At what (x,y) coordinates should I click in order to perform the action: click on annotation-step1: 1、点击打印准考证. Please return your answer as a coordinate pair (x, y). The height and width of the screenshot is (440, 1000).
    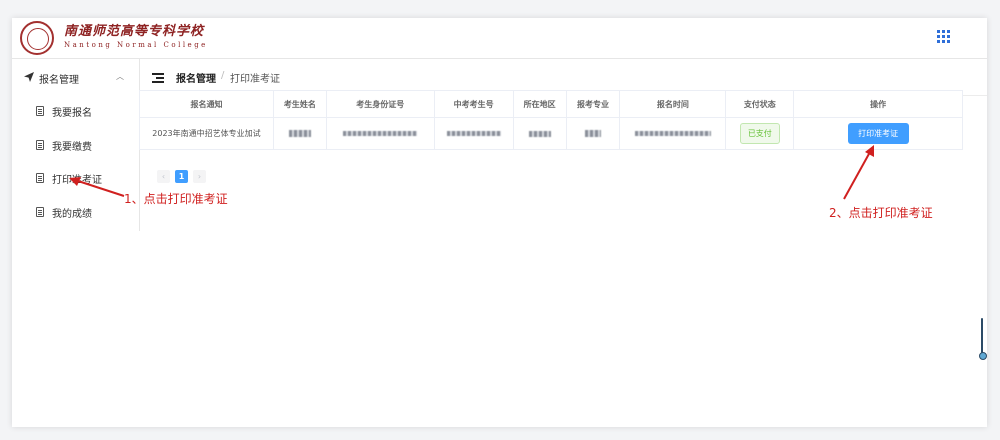
    Looking at the image, I should click on (176, 199).